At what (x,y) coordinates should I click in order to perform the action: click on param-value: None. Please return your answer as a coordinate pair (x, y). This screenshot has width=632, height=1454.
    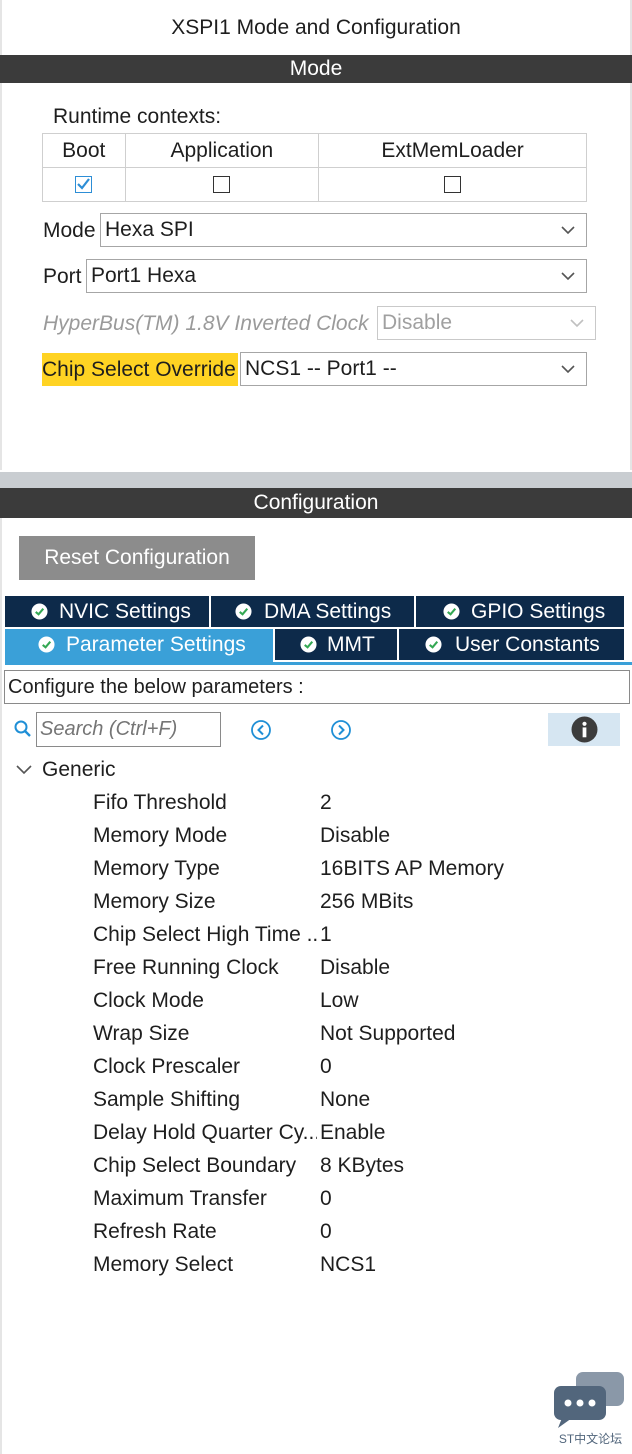
    Looking at the image, I should click on (345, 1099).